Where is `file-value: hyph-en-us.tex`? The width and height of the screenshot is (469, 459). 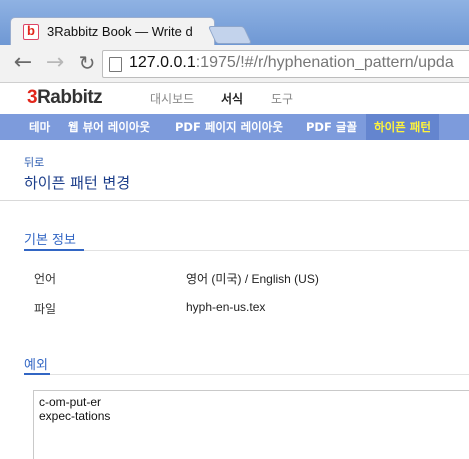
file-value: hyph-en-us.tex is located at coordinates (226, 307).